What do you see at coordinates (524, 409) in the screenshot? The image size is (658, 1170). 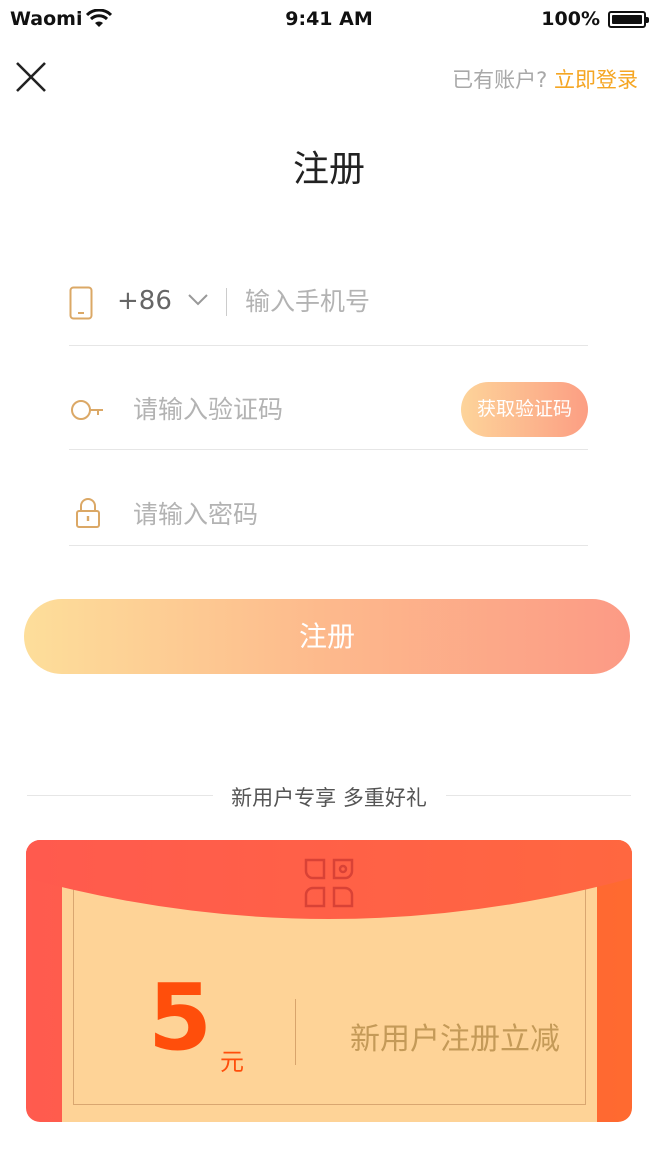 I see `get-code-button: 获取验证码` at bounding box center [524, 409].